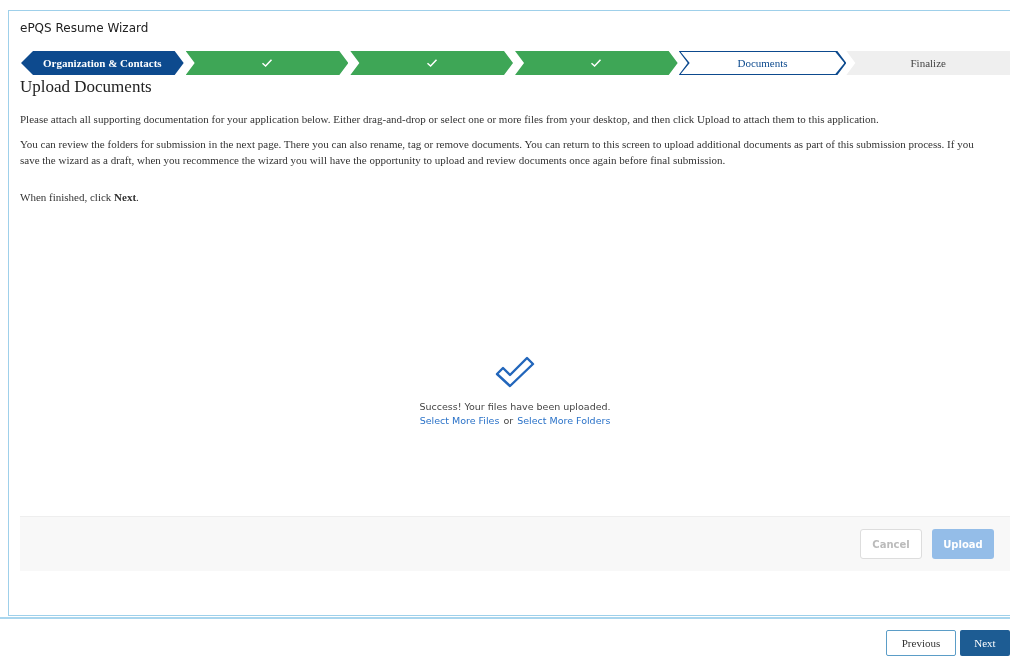  I want to click on or-text: or, so click(508, 420).